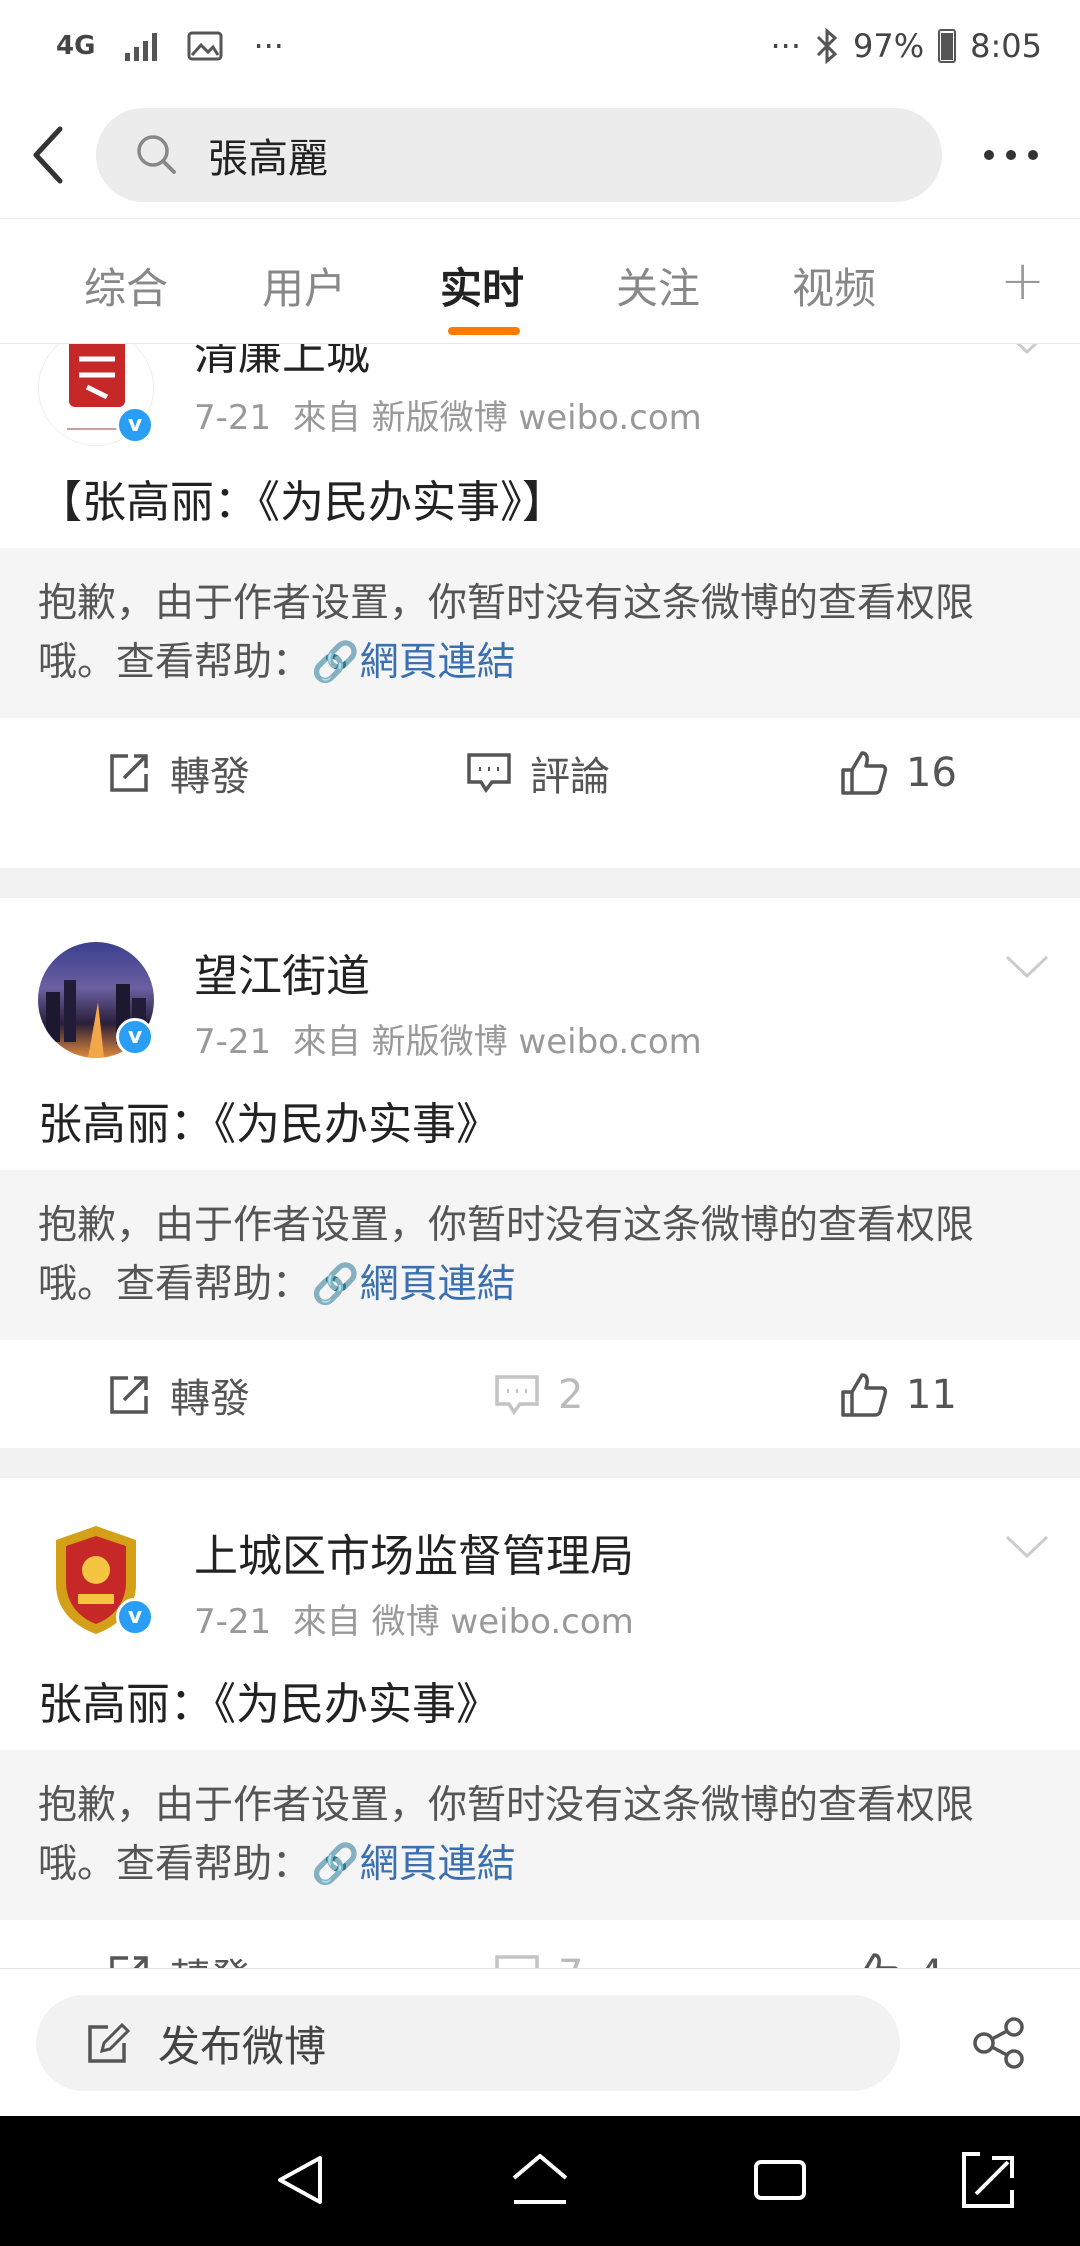  What do you see at coordinates (898, 773) in the screenshot?
I see `like-button: 16` at bounding box center [898, 773].